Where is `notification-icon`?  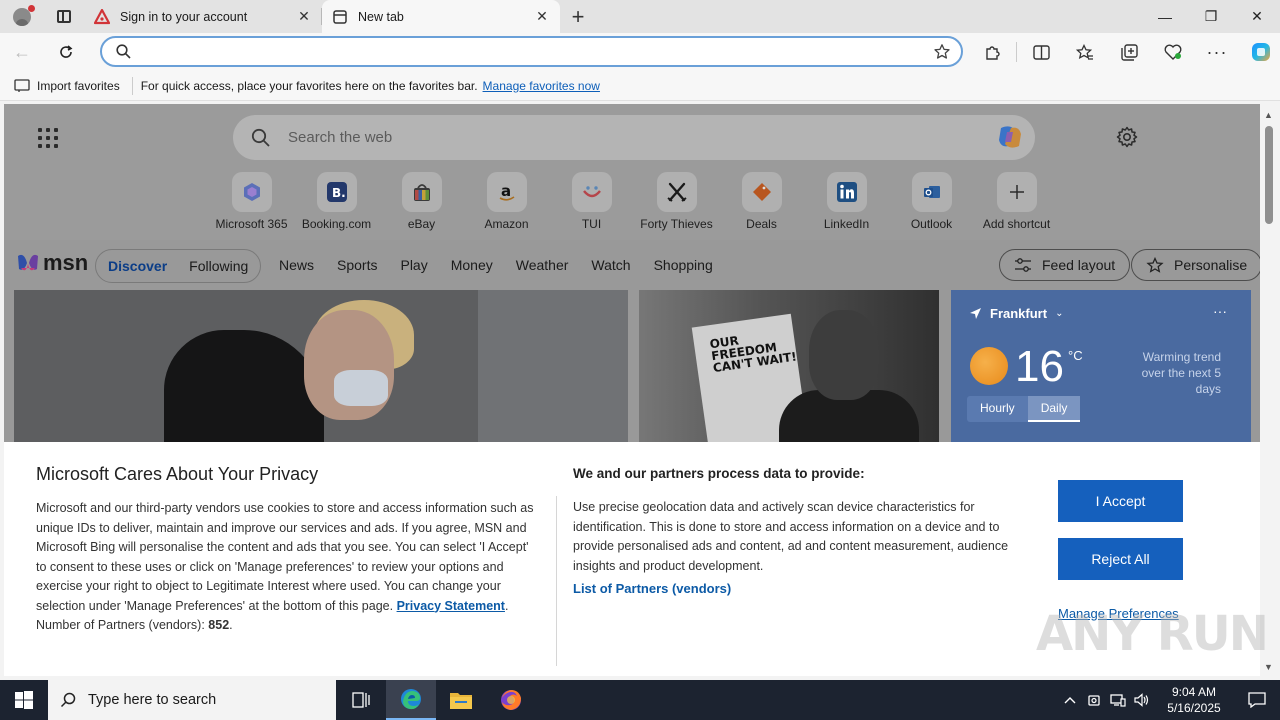
notification-icon is located at coordinates (1257, 700).